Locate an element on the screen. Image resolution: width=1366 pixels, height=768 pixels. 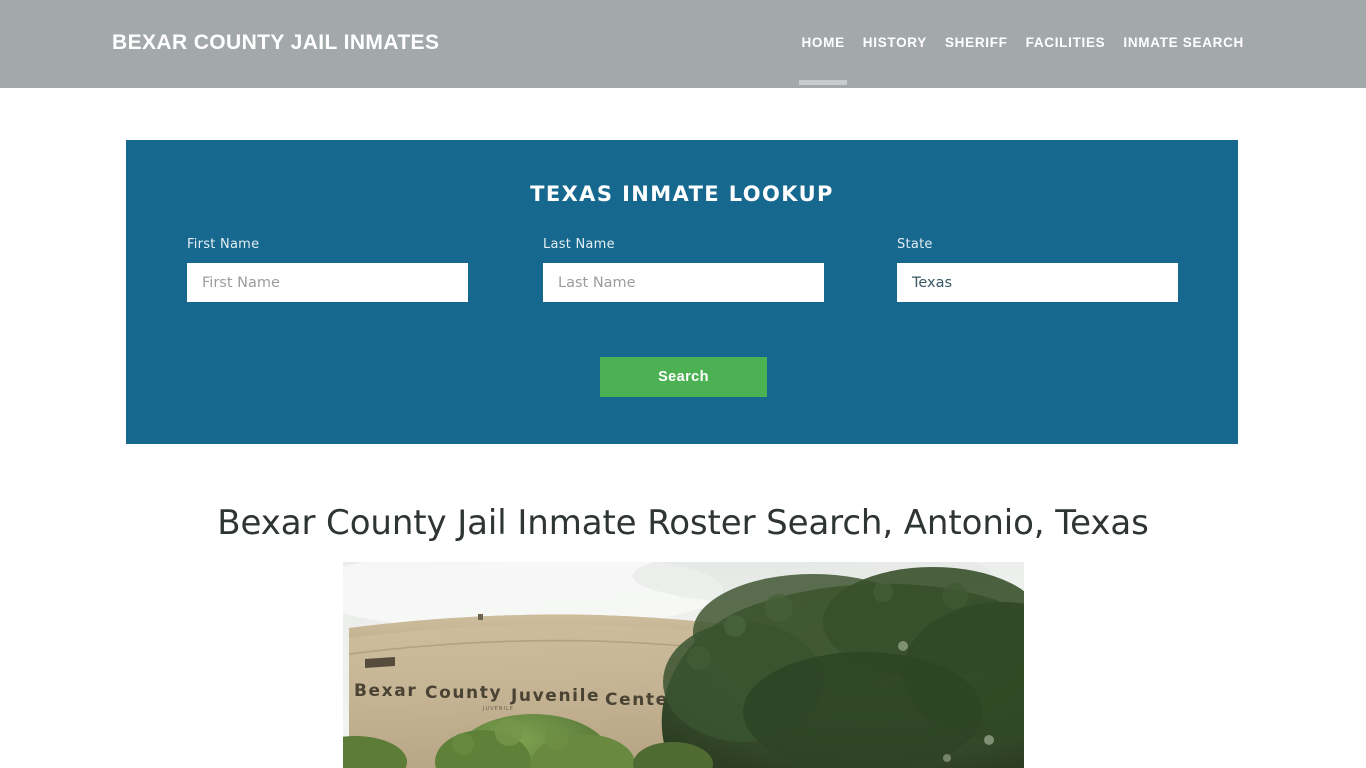
state-label: State is located at coordinates (915, 244).